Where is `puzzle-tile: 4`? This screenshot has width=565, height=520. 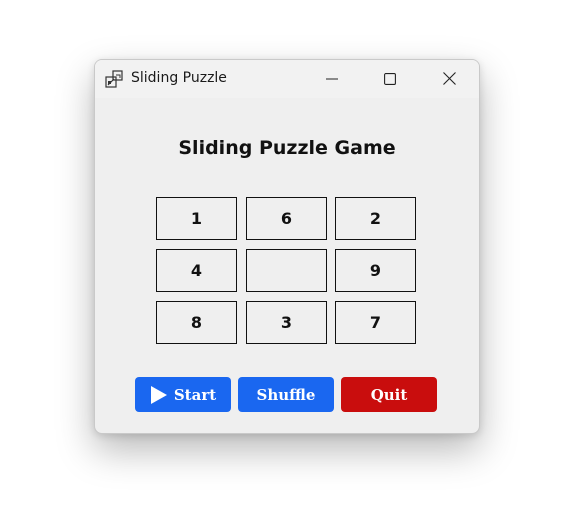 puzzle-tile: 4 is located at coordinates (196, 270).